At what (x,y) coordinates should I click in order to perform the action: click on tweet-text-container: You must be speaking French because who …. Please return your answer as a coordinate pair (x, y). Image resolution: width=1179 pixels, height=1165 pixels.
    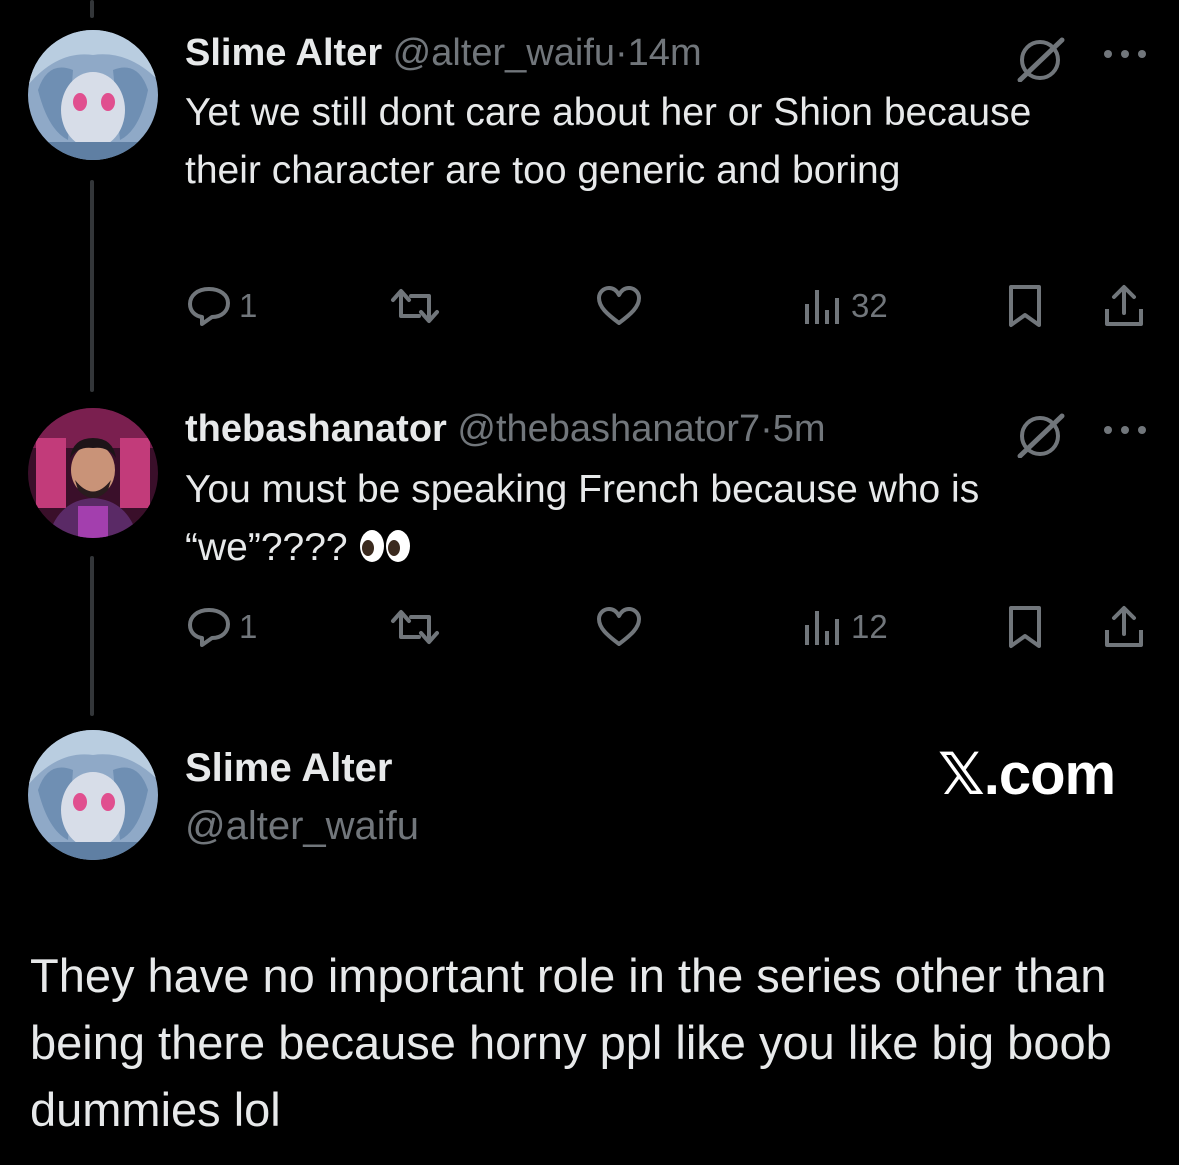
    Looking at the image, I should click on (635, 519).